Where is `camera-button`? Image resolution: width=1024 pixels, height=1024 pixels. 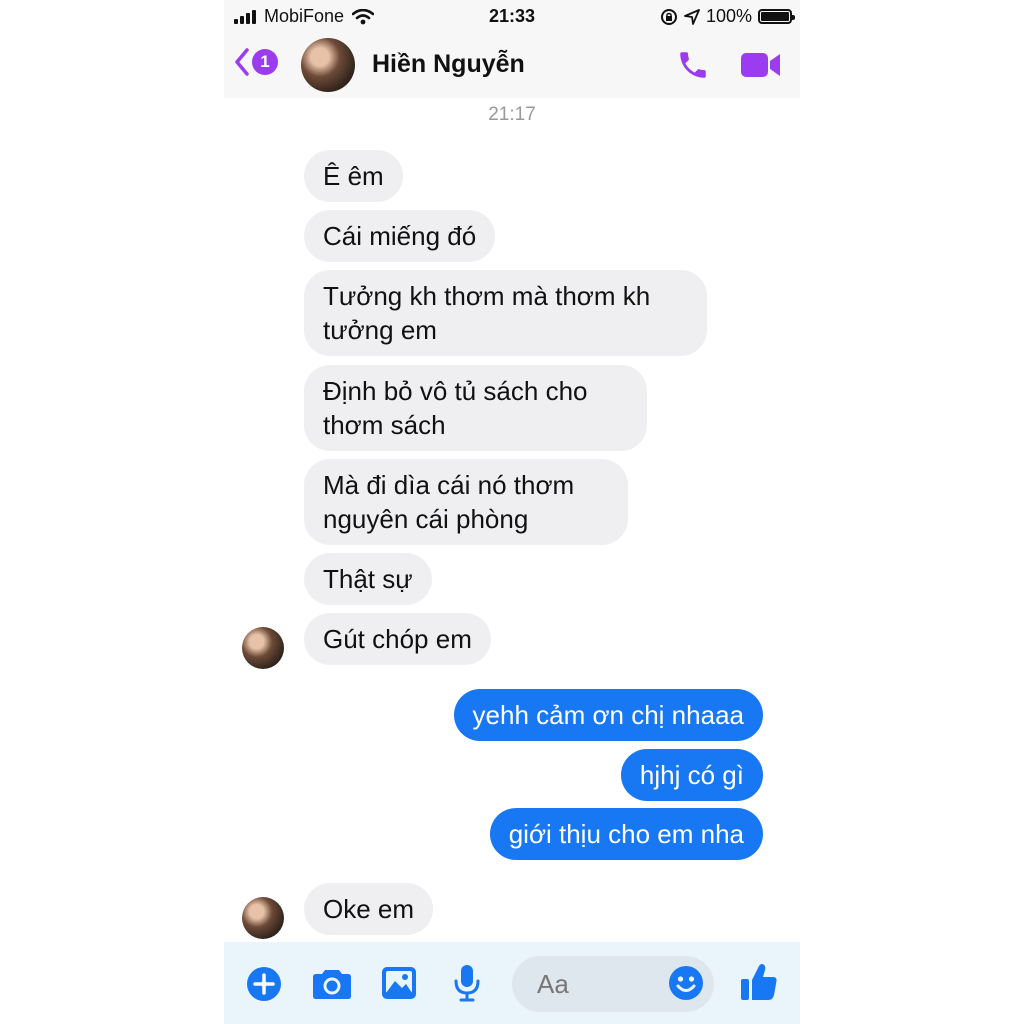
camera-button is located at coordinates (332, 986).